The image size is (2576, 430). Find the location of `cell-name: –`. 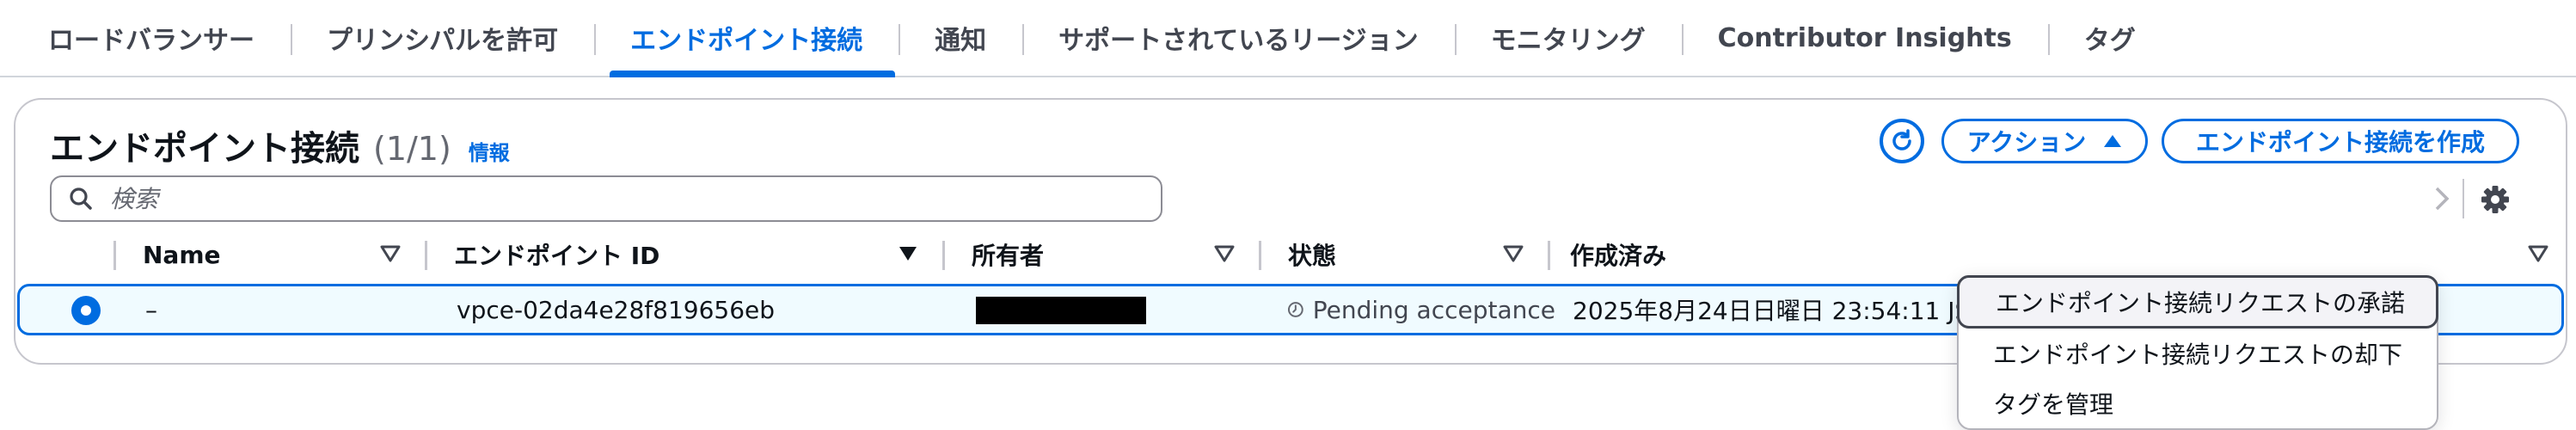

cell-name: – is located at coordinates (151, 309).